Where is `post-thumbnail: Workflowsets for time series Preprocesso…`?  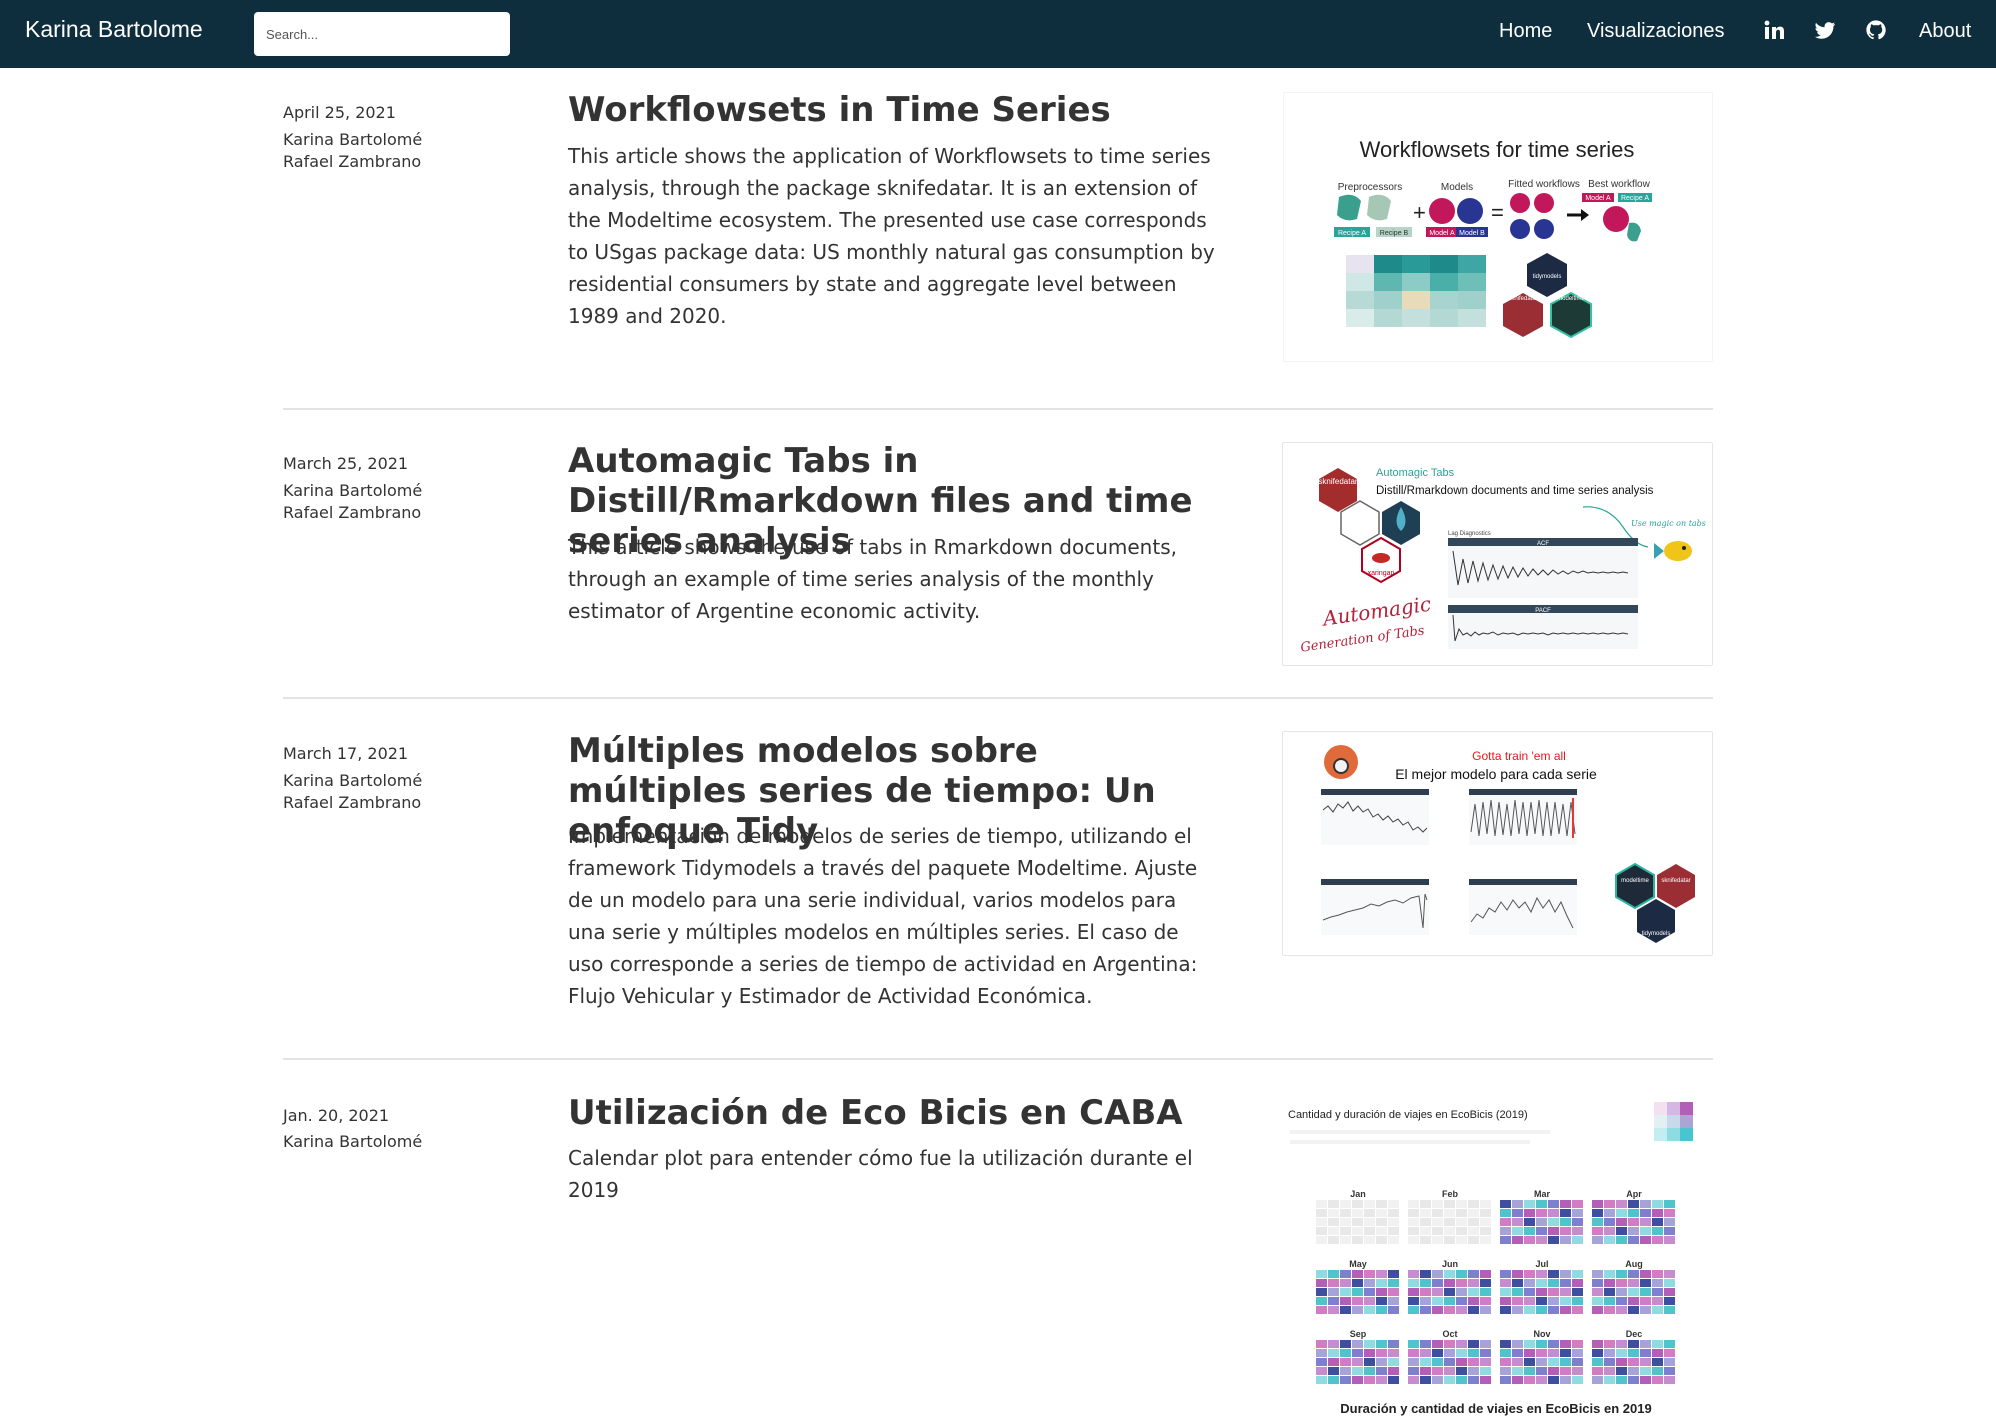
post-thumbnail: Workflowsets for time series Preprocesso… is located at coordinates (1498, 227).